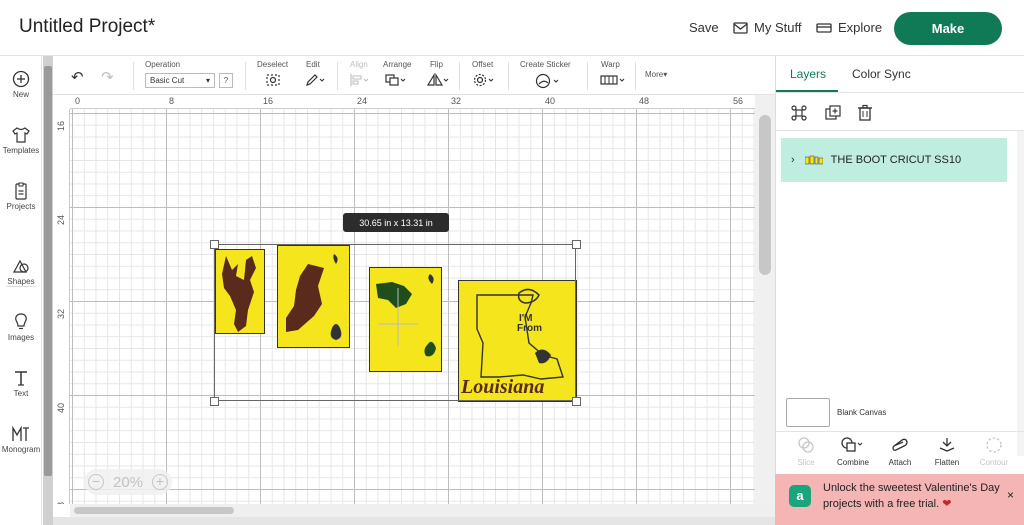 The image size is (1024, 525). What do you see at coordinates (359, 64) in the screenshot?
I see `align-label: Align` at bounding box center [359, 64].